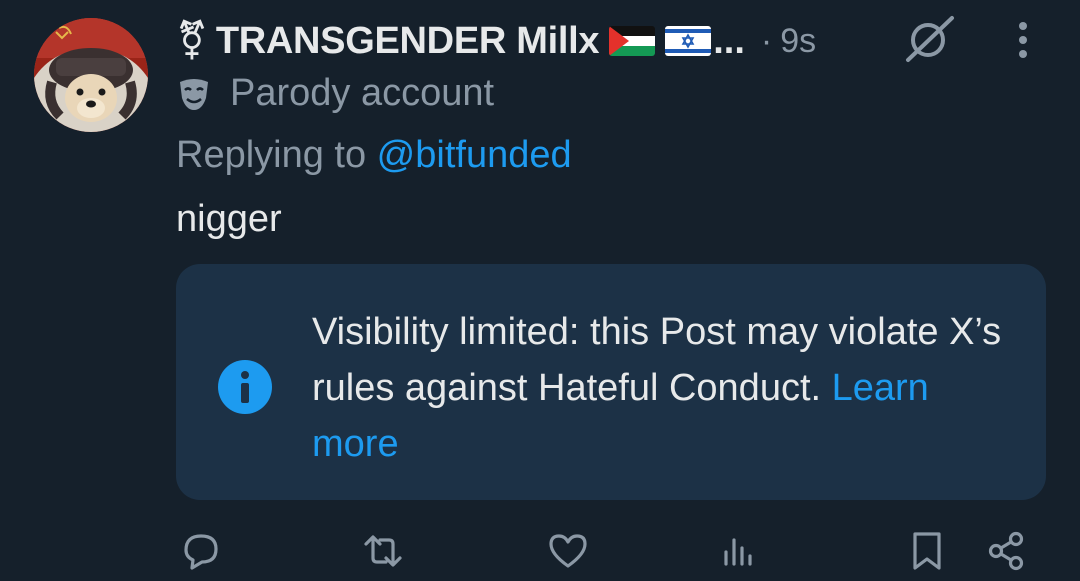  I want to click on reply-handle-link: @bitfunded, so click(474, 155).